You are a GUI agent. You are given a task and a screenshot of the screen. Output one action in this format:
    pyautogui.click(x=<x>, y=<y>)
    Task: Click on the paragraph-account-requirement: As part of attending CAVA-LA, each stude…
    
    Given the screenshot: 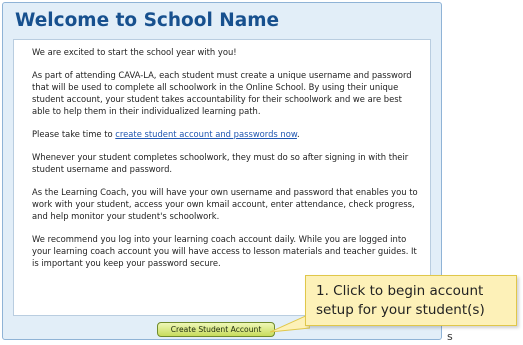 What is the action you would take?
    pyautogui.click(x=222, y=93)
    